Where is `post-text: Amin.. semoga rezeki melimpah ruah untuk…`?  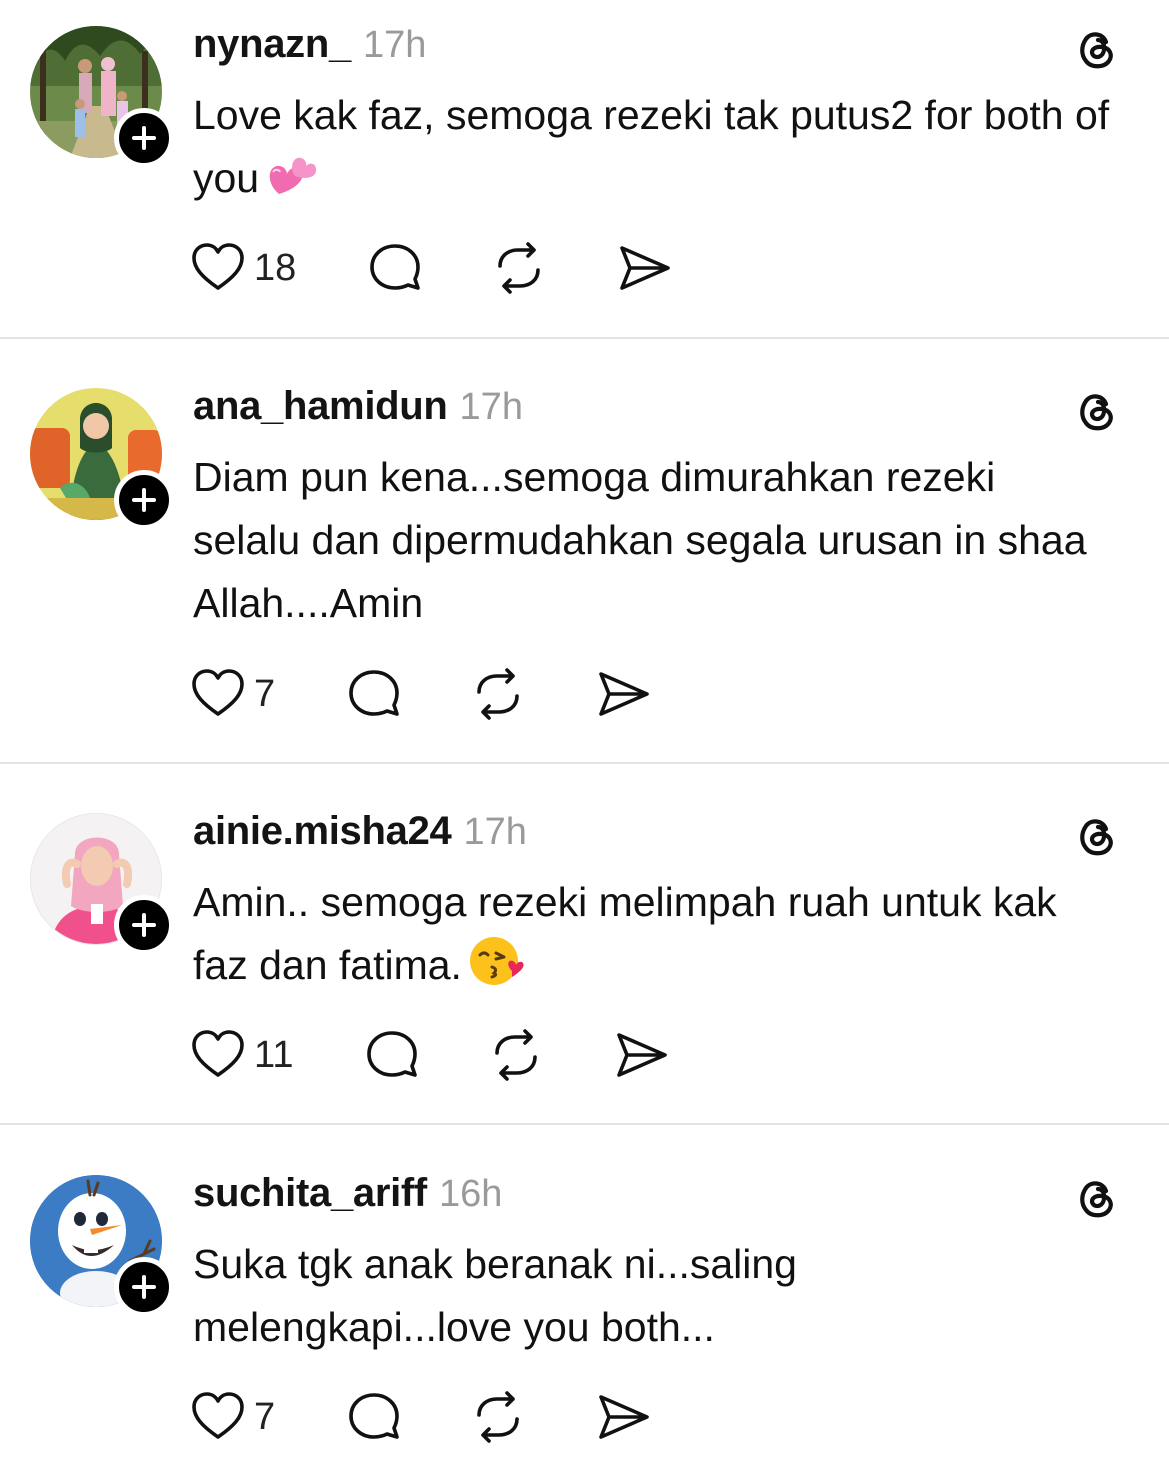 post-text: Amin.. semoga rezeki melimpah ruah untuk… is located at coordinates (653, 938).